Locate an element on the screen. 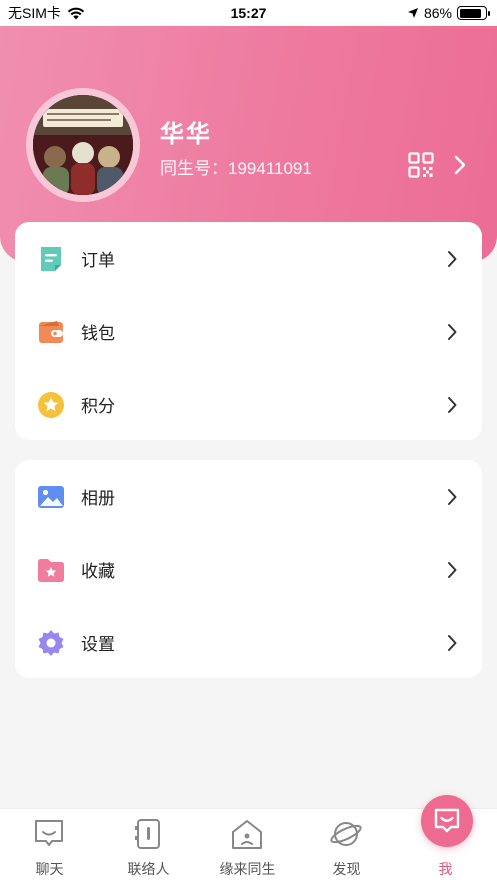  user-id: 同生号：199411091 is located at coordinates (236, 168).